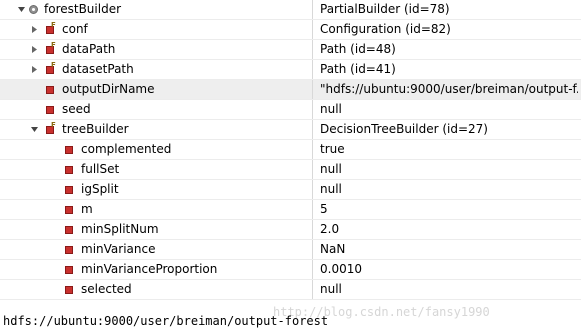 The image size is (581, 334). I want to click on variable-value: PartialBuilder (id=78), so click(449, 9).